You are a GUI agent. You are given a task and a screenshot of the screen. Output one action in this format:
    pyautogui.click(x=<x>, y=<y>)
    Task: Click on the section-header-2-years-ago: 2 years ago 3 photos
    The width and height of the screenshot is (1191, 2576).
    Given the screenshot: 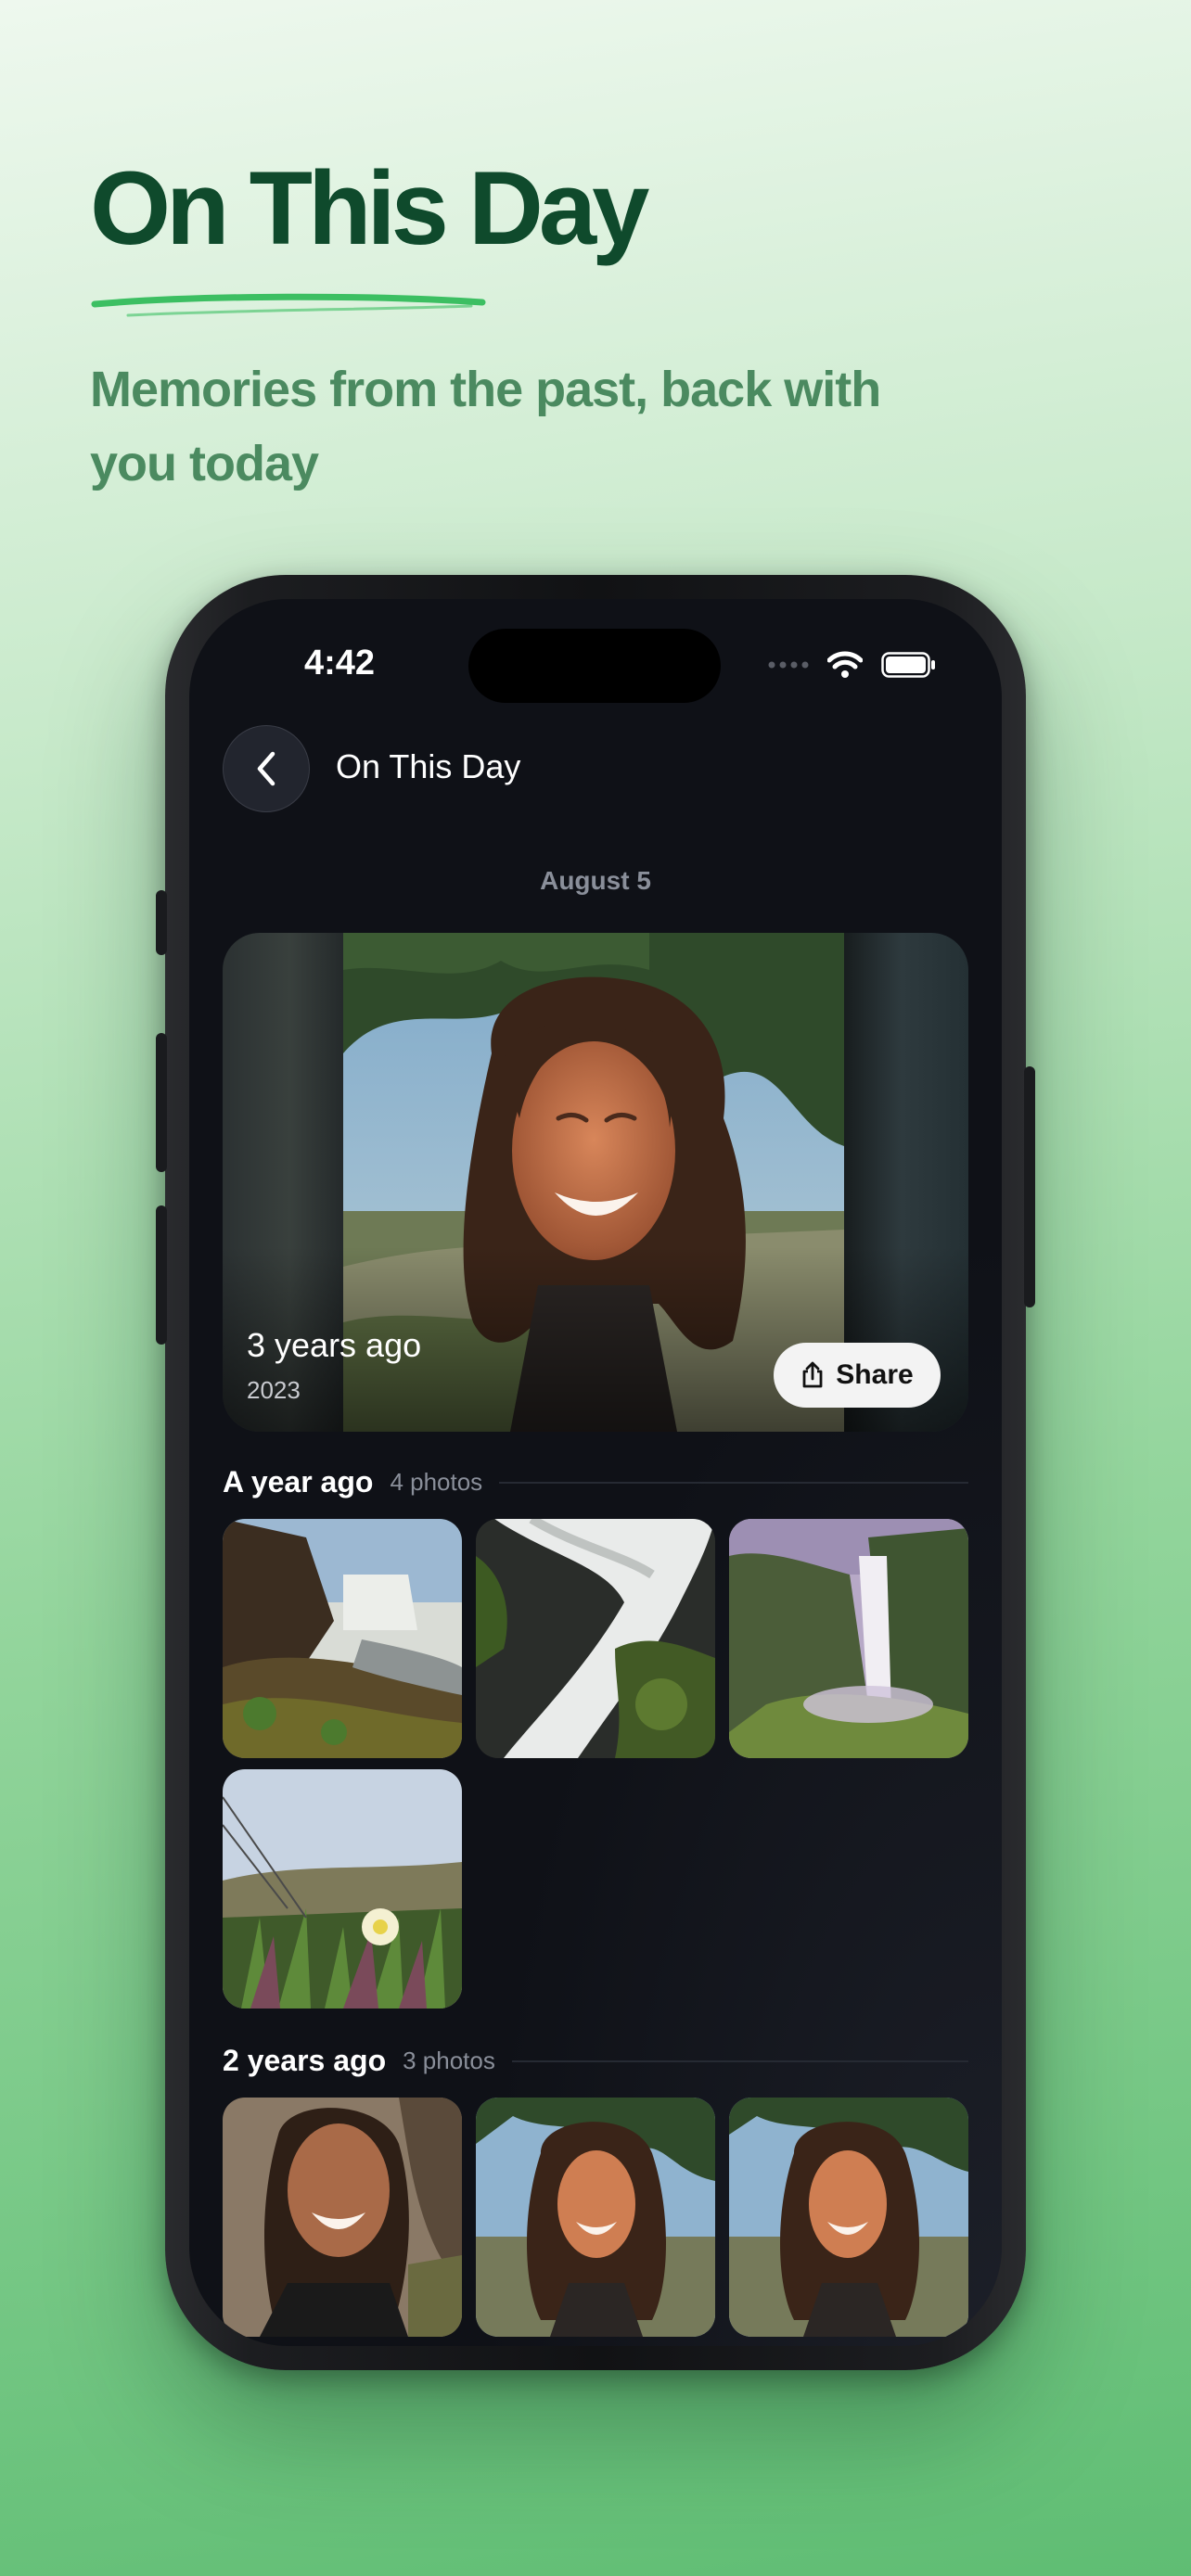 What is the action you would take?
    pyautogui.click(x=595, y=2061)
    